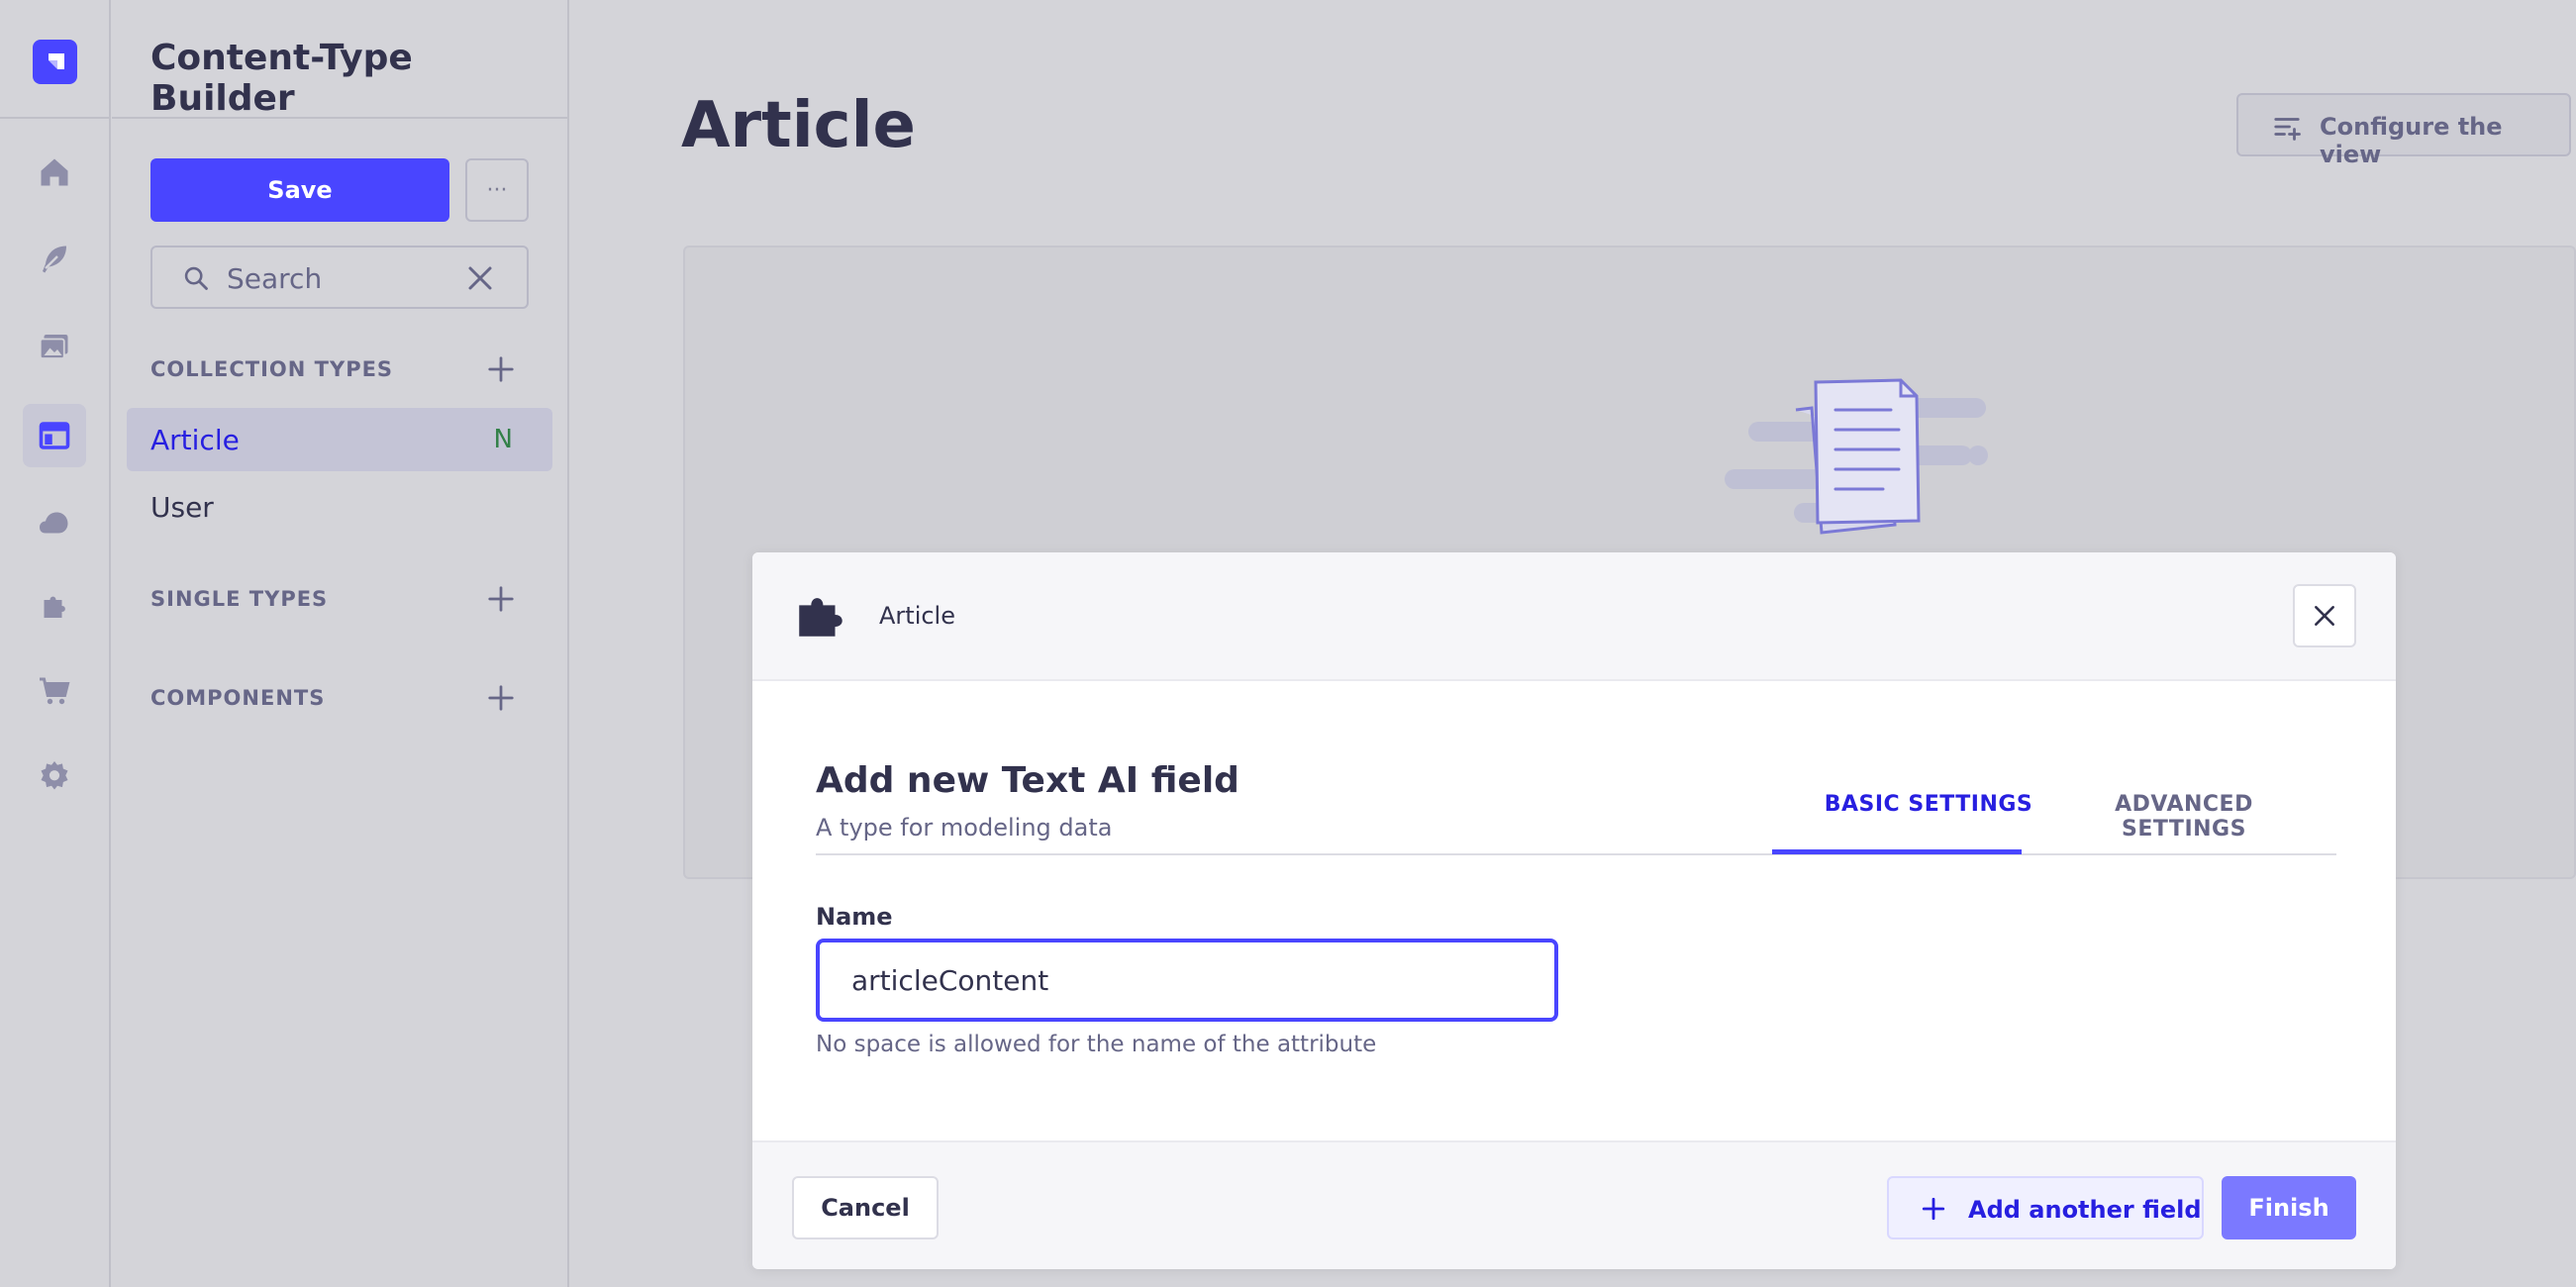  I want to click on tab-advanced-settings: ADVANCED SETTINGS, so click(2184, 817).